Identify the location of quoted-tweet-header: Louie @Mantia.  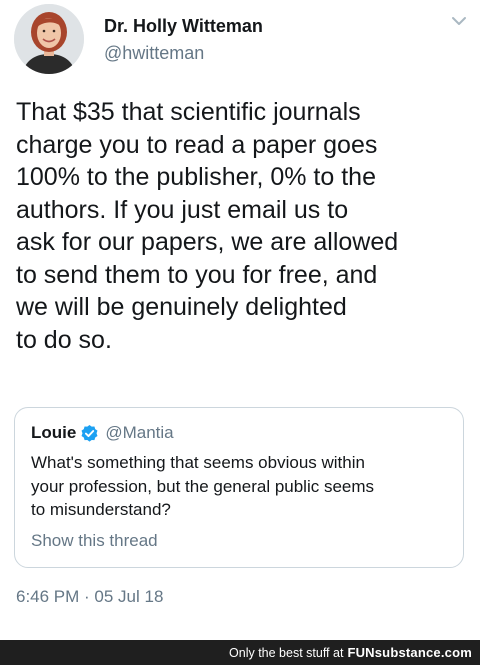
(102, 433).